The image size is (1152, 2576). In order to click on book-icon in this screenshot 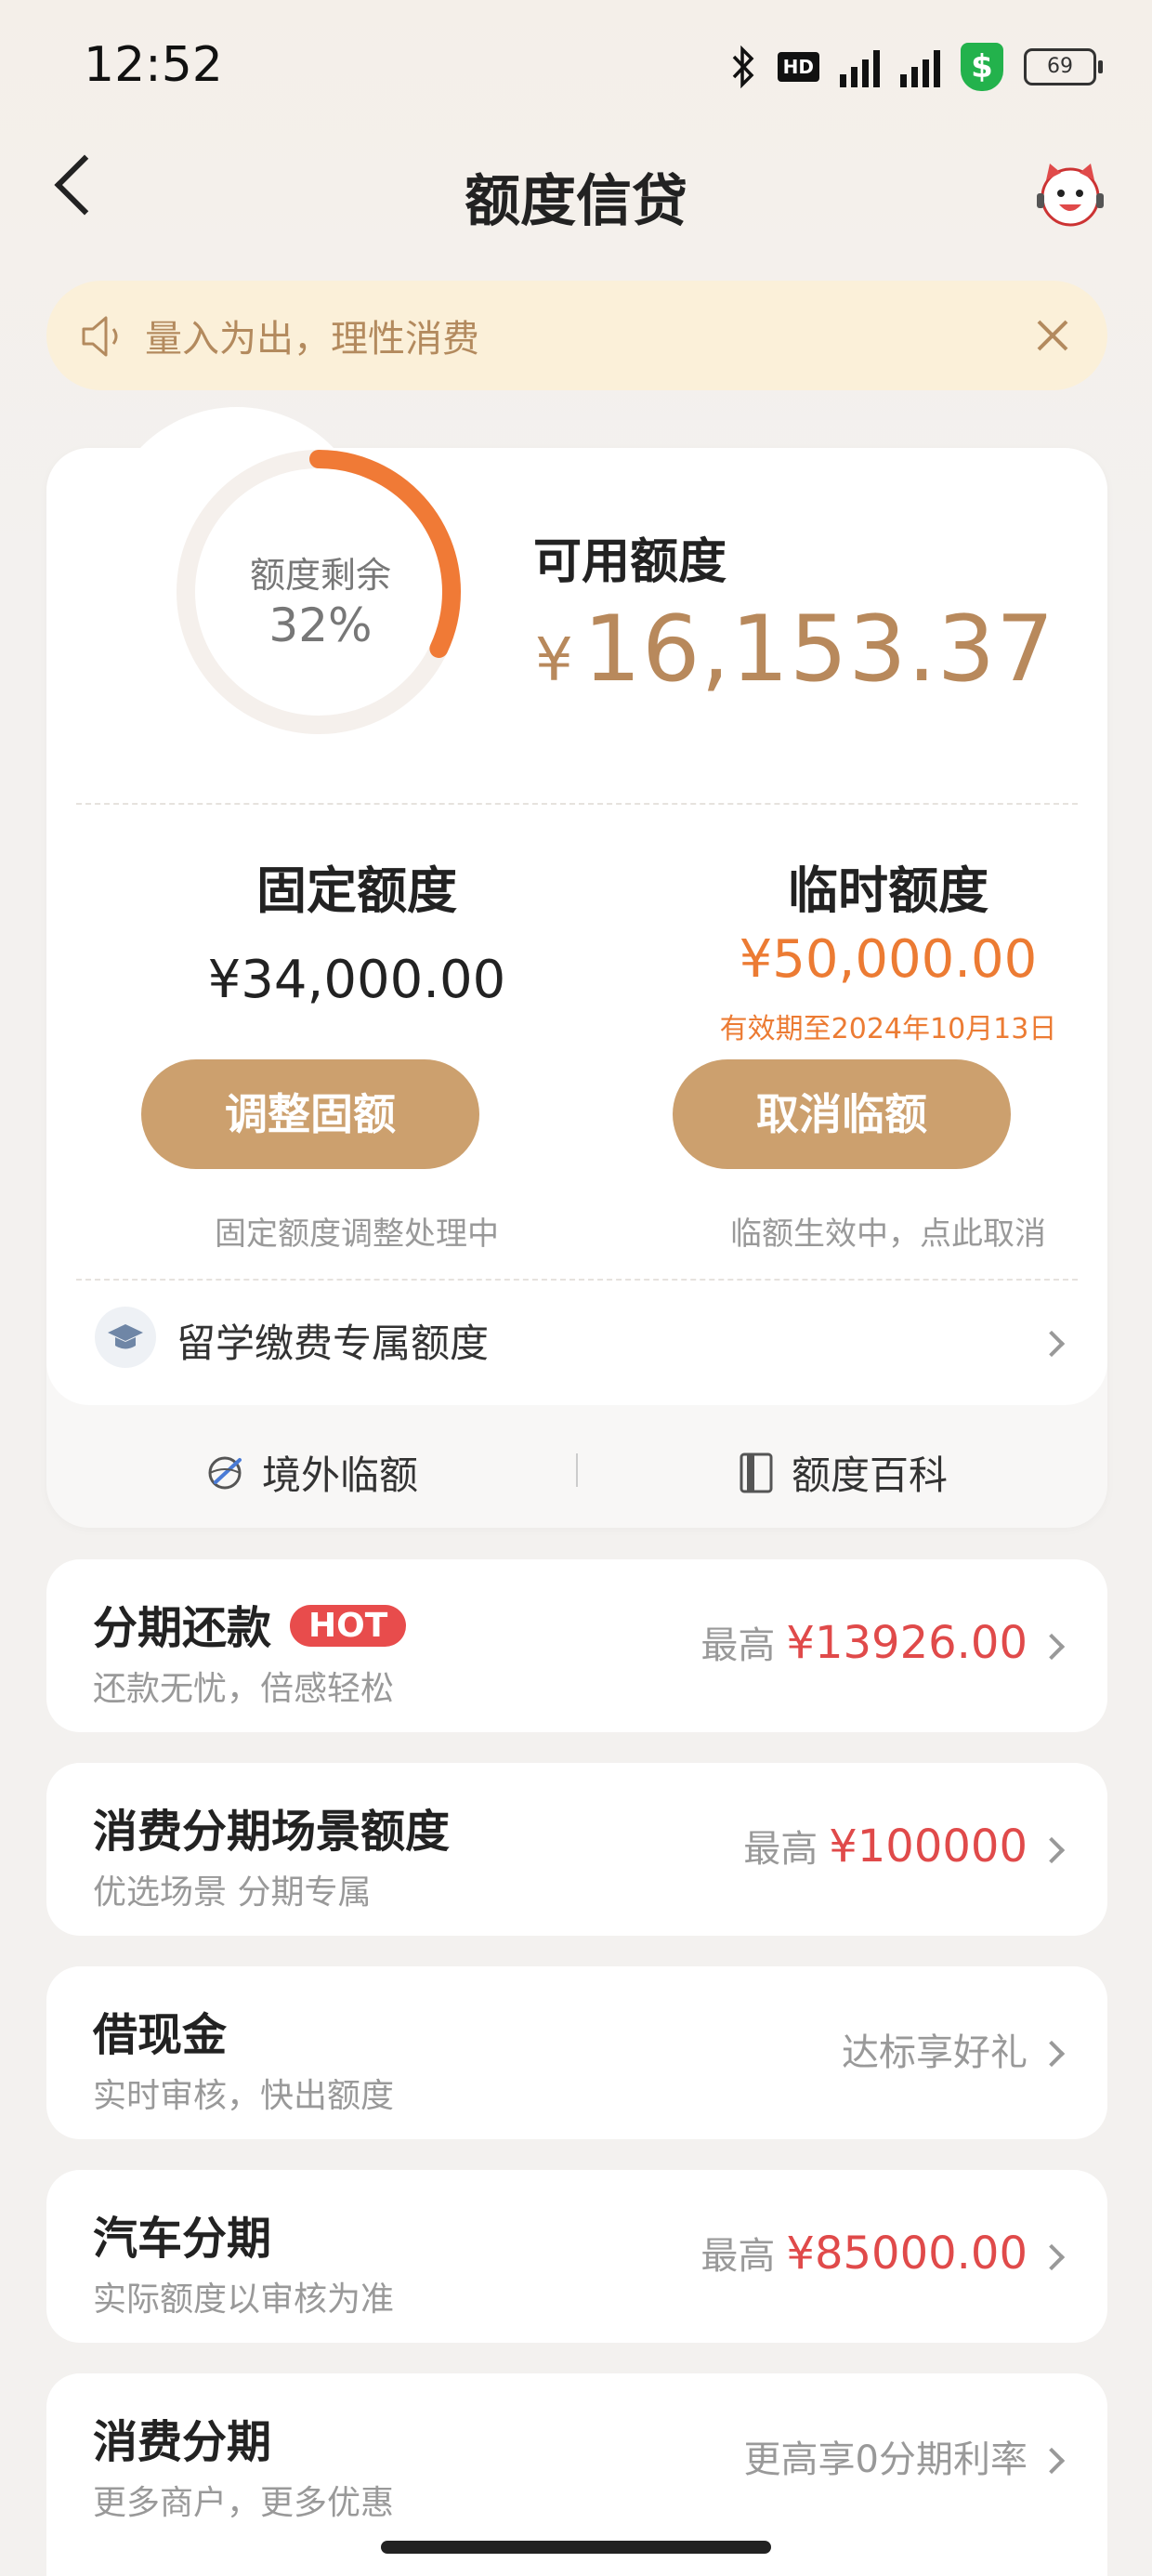, I will do `click(756, 1472)`.